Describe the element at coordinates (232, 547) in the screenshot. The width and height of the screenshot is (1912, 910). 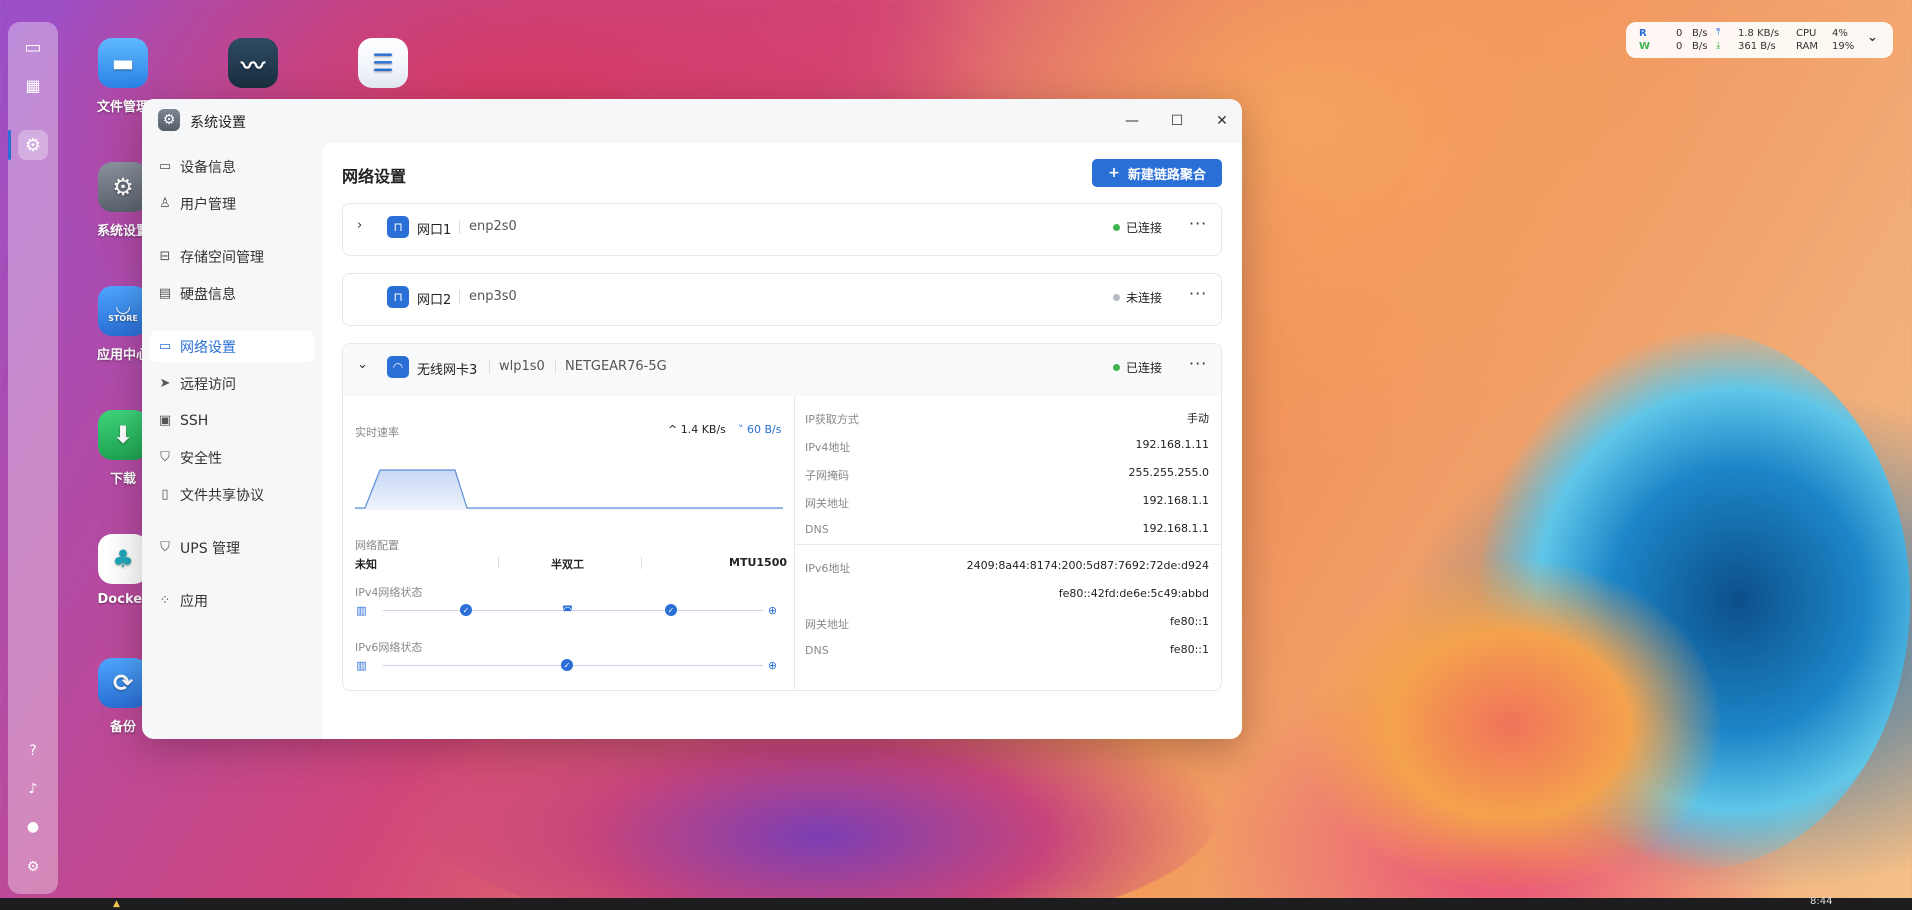
I see `sidebar-item-ups: ⛉ UPS 管理` at that location.